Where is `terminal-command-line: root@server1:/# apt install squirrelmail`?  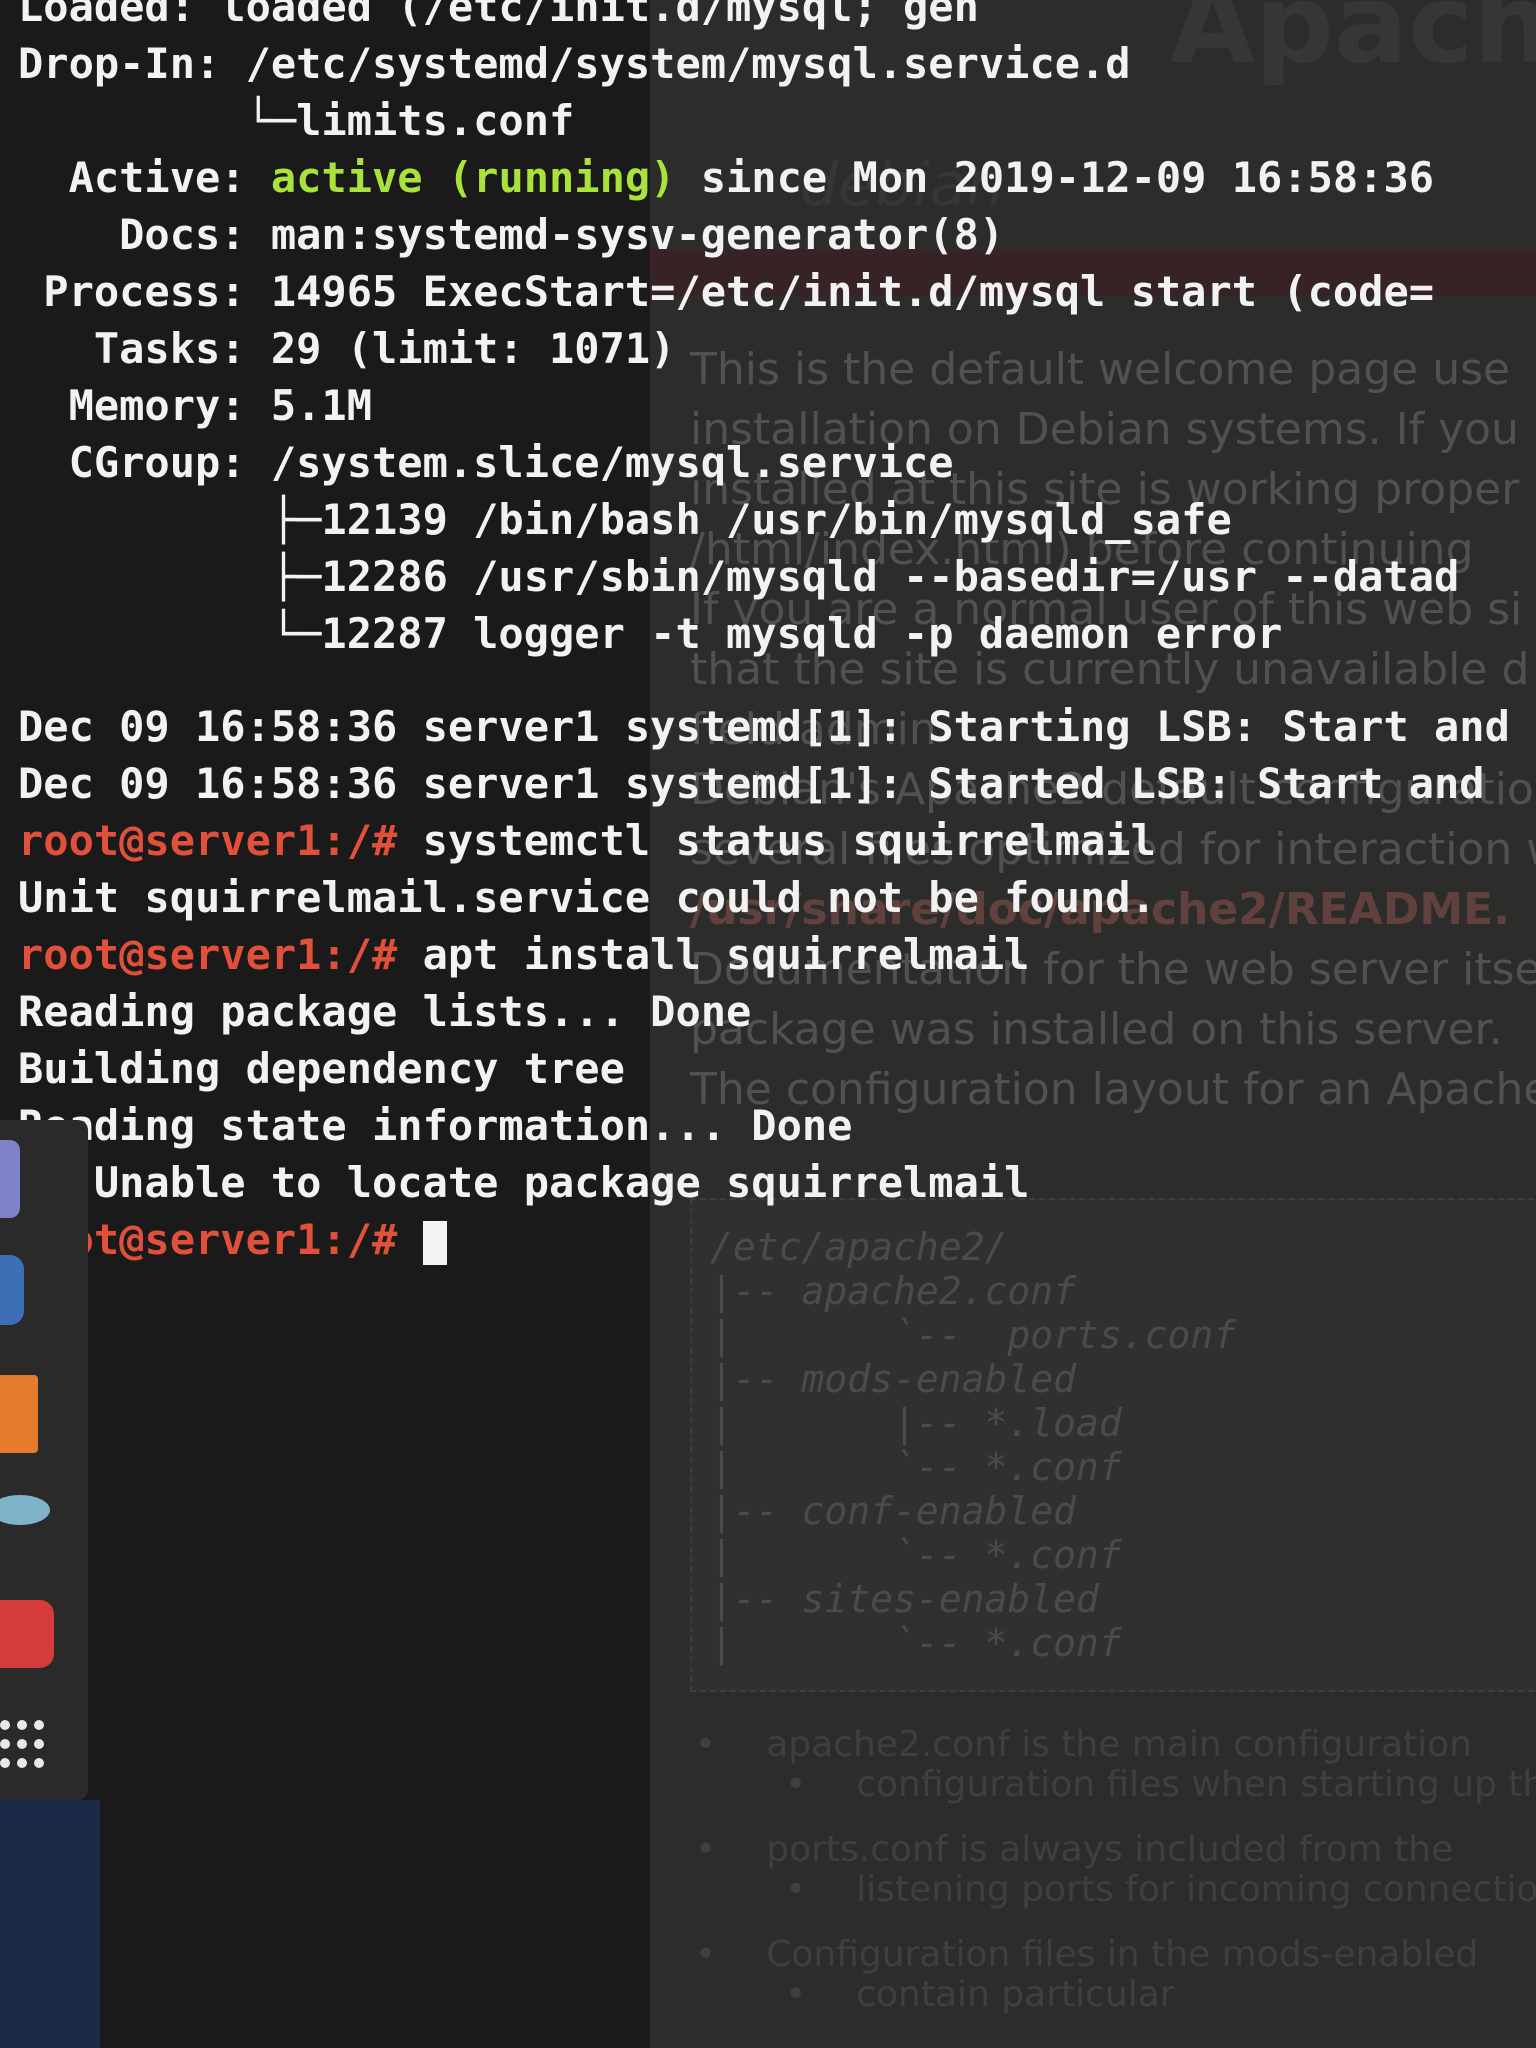 terminal-command-line: root@server1:/# apt install squirrelmail is located at coordinates (764, 954).